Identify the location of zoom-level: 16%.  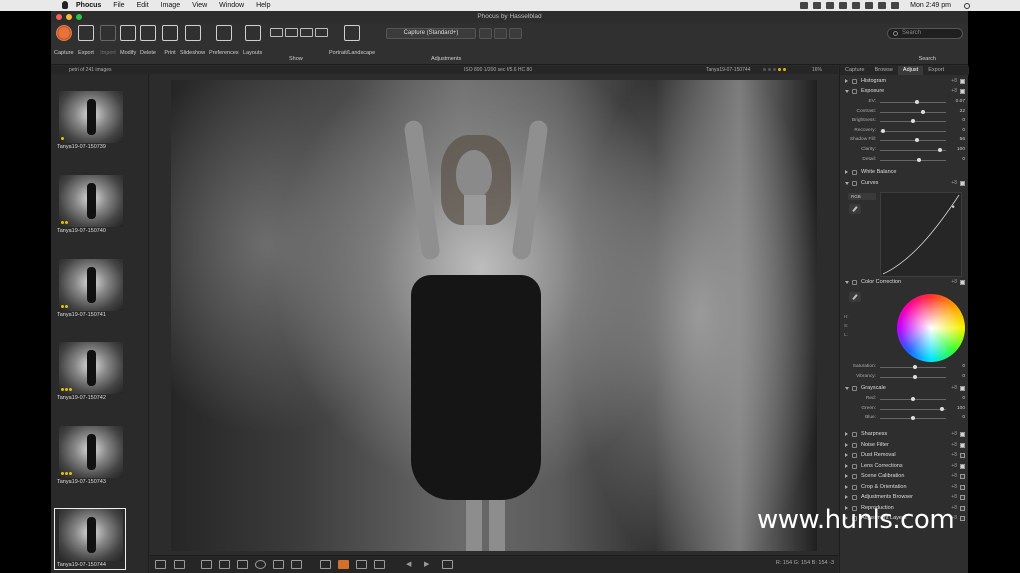
(817, 70).